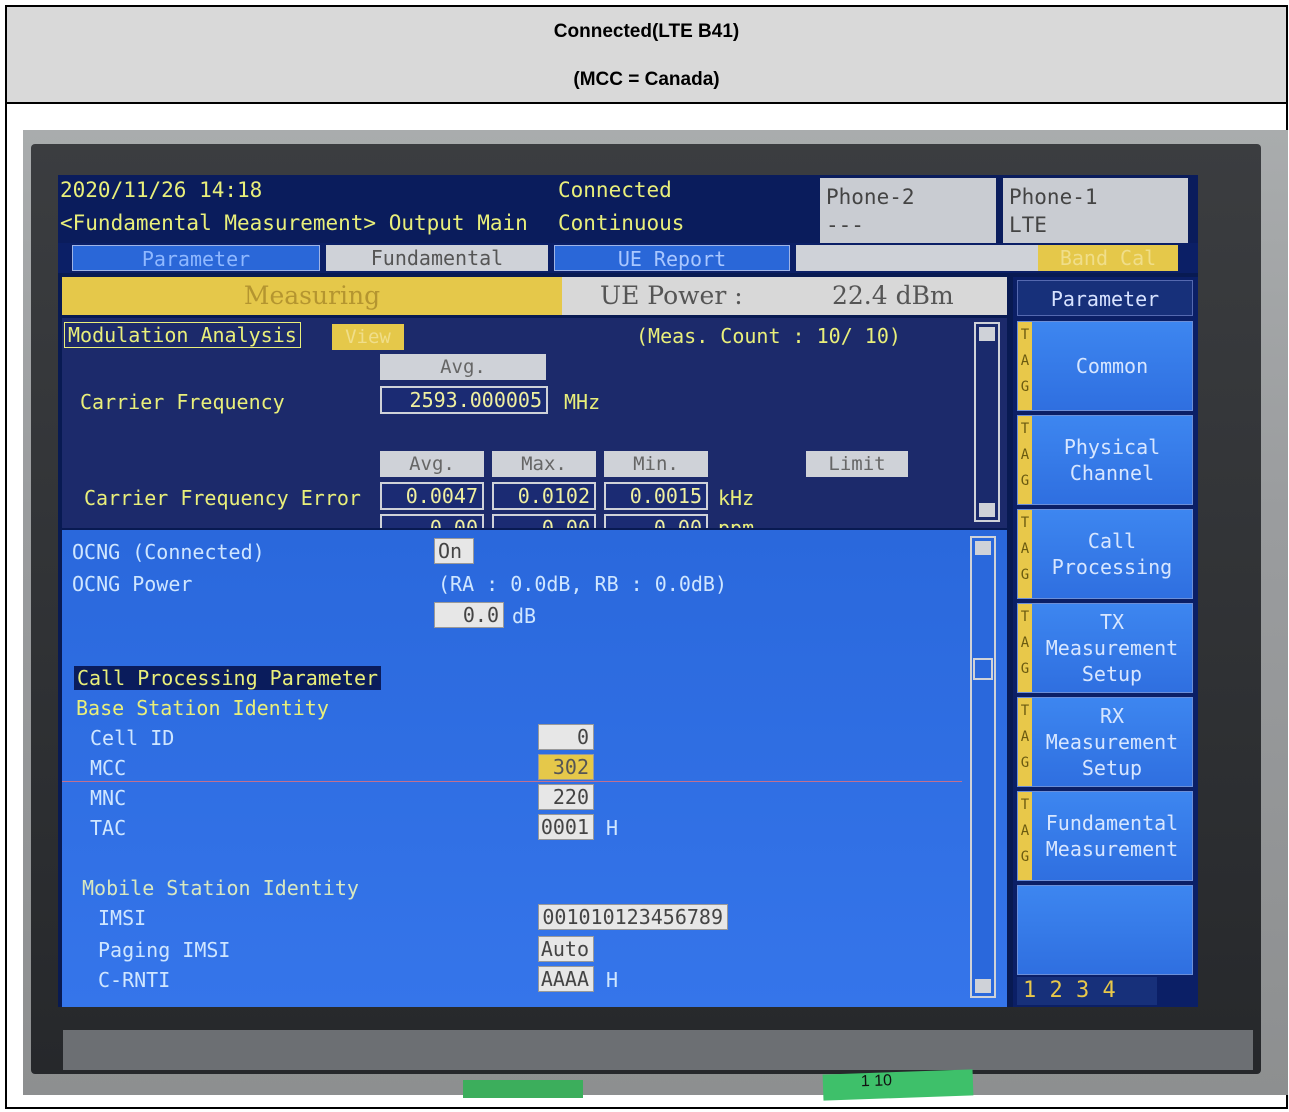  I want to click on imsi-label: IMSI, so click(122, 918).